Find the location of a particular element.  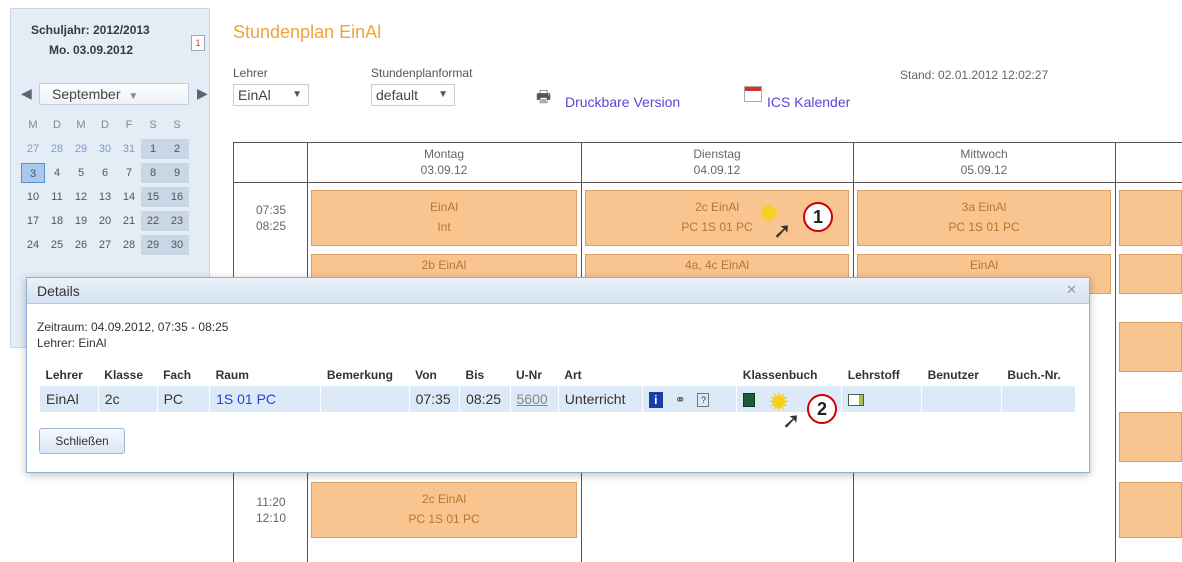

day-name: Dienstag is located at coordinates (717, 154).